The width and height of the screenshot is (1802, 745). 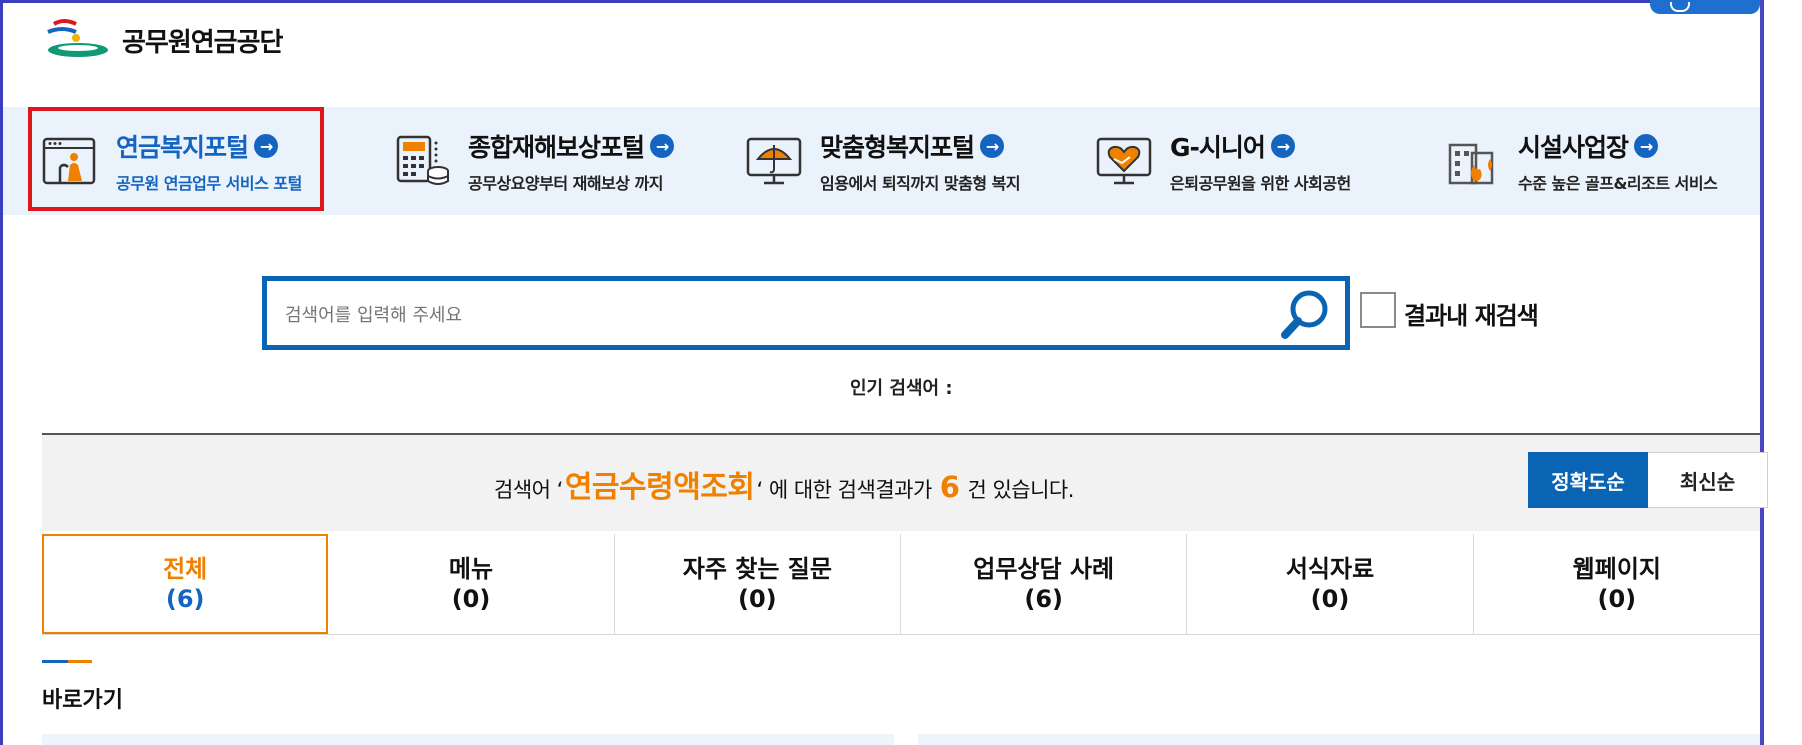 What do you see at coordinates (1044, 584) in the screenshot?
I see `tab-consultation-cases: 업무상담 사례 (6)` at bounding box center [1044, 584].